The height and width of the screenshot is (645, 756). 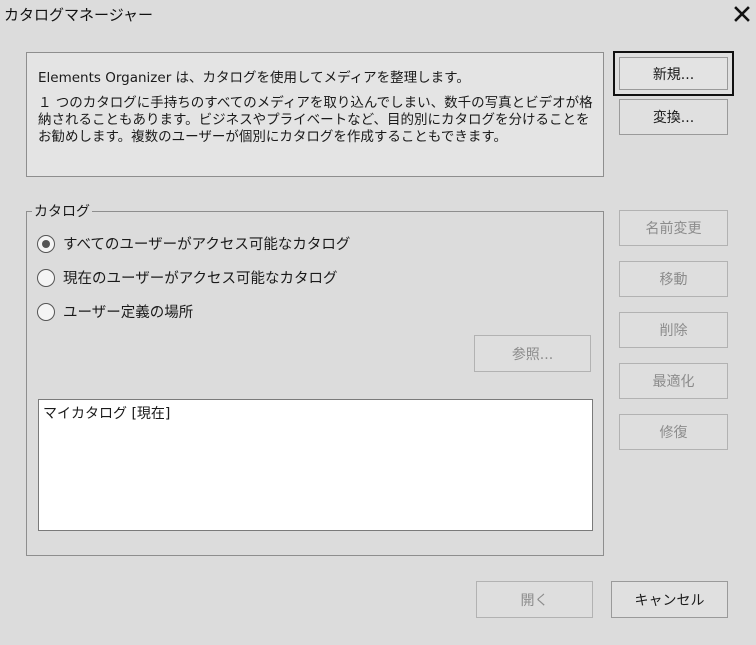 I want to click on radio-custom-location-label: ユーザー定義の場所, so click(x=128, y=313).